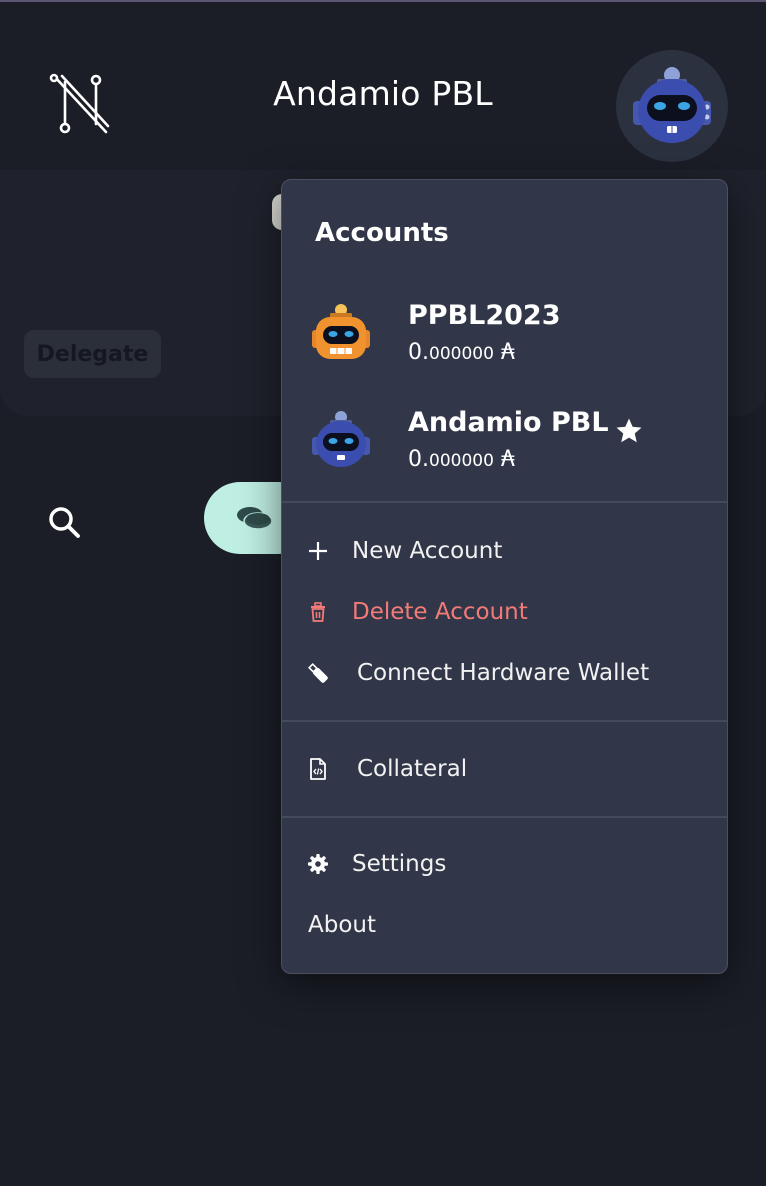 The image size is (766, 1186). Describe the element at coordinates (484, 315) in the screenshot. I see `account-name: PPBL2023` at that location.